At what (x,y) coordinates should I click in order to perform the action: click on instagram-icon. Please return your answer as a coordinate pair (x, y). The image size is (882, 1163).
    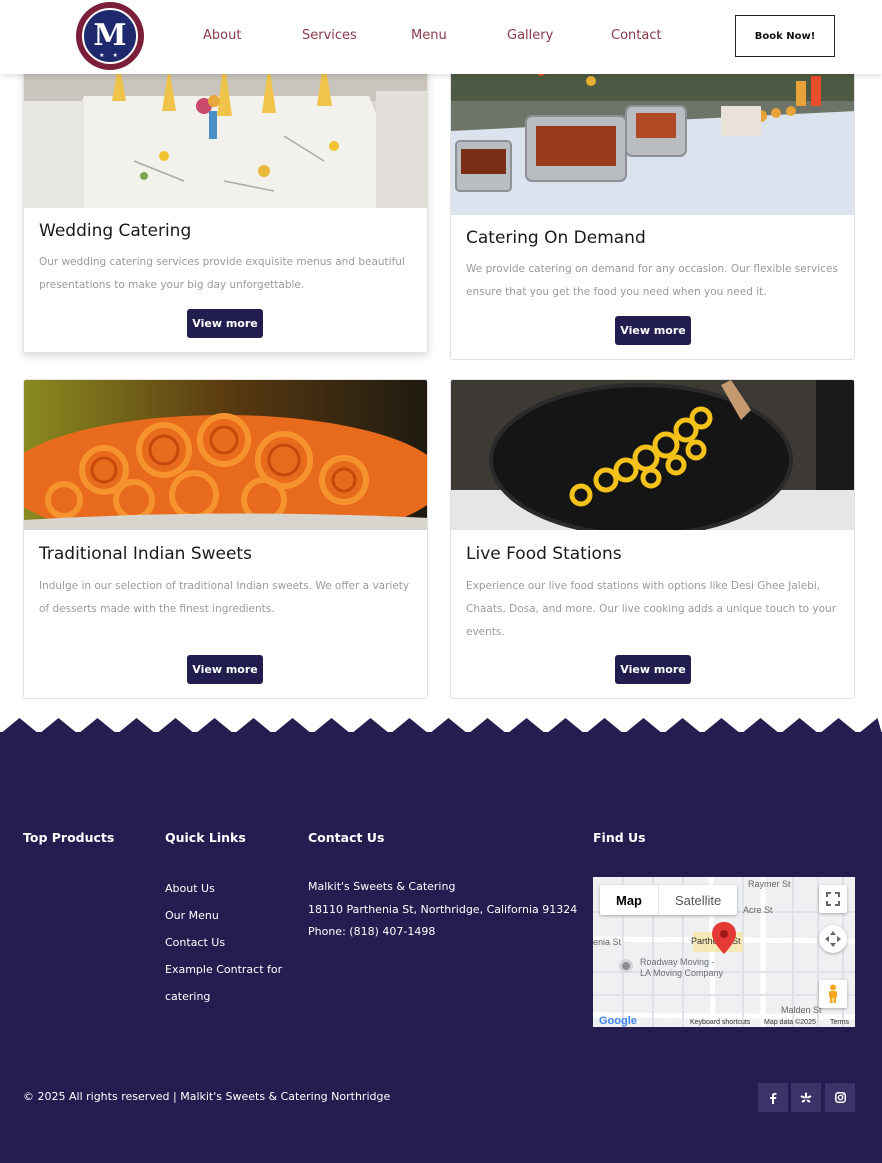
    Looking at the image, I should click on (840, 1097).